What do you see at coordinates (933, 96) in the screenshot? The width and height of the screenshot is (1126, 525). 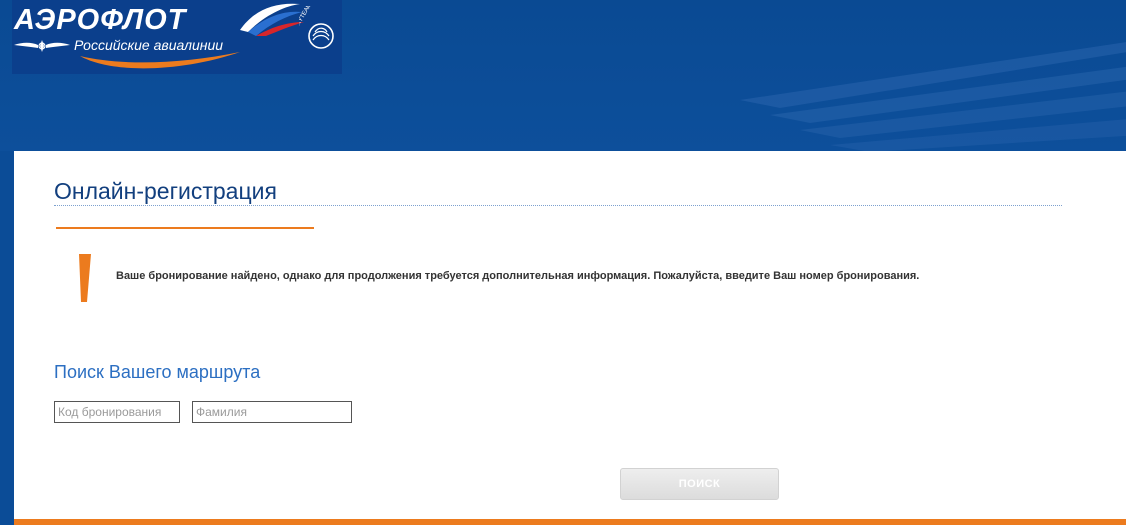 I see `header-decoration-stripes` at bounding box center [933, 96].